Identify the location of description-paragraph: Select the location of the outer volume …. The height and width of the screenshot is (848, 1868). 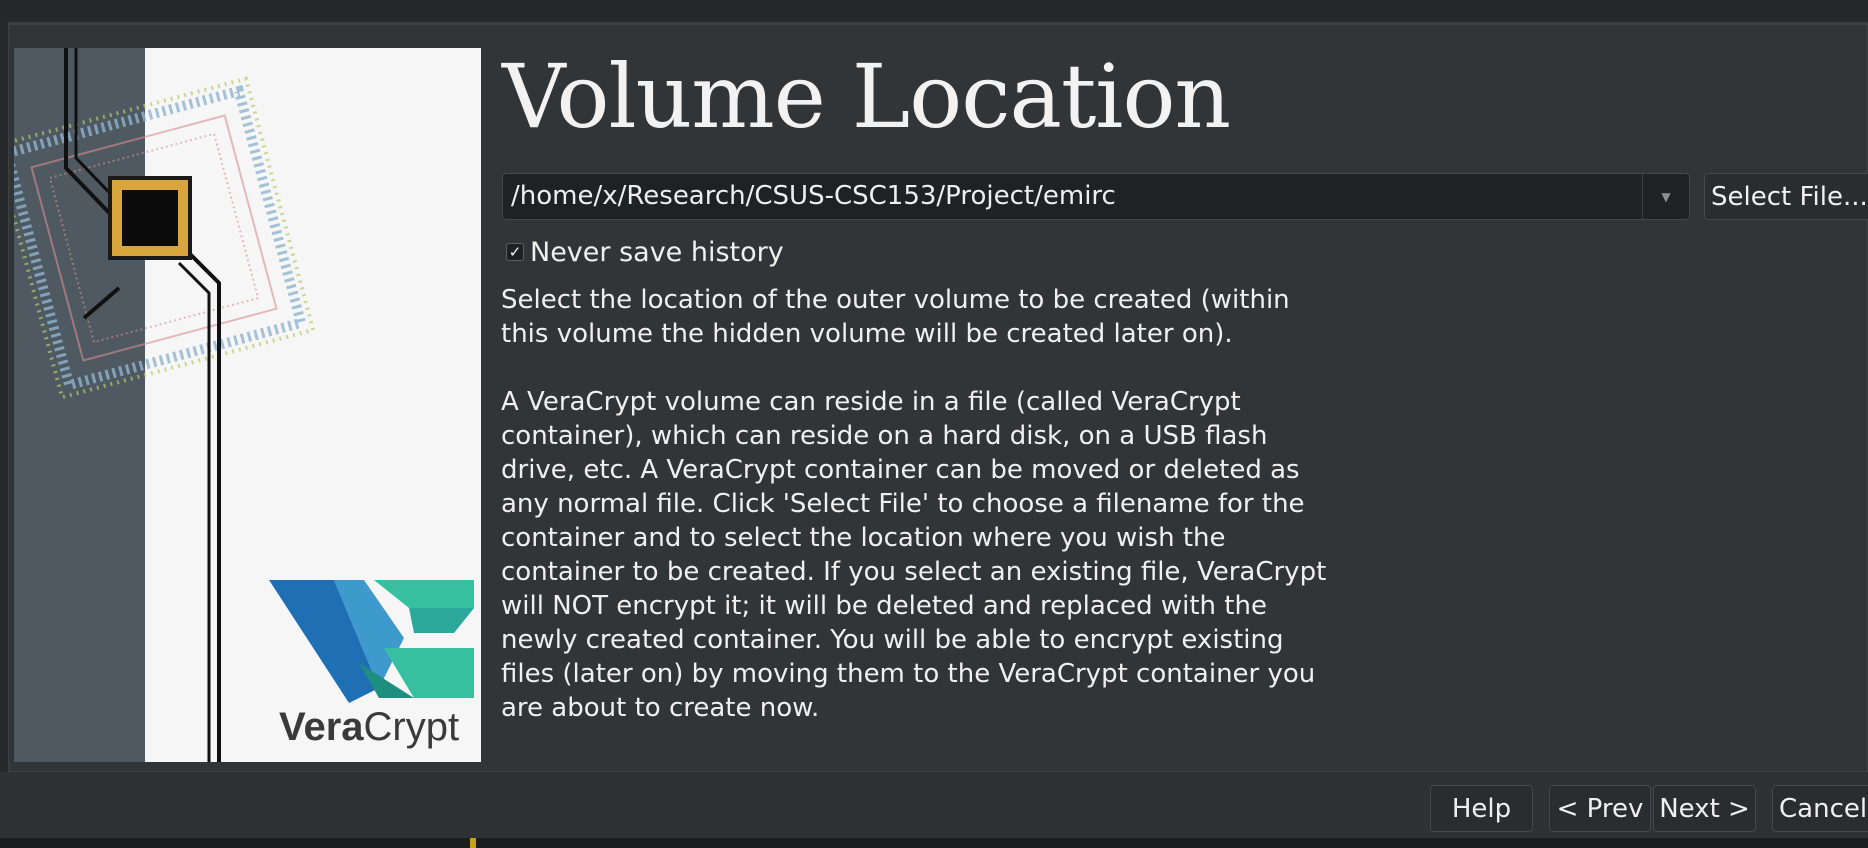
(895, 317).